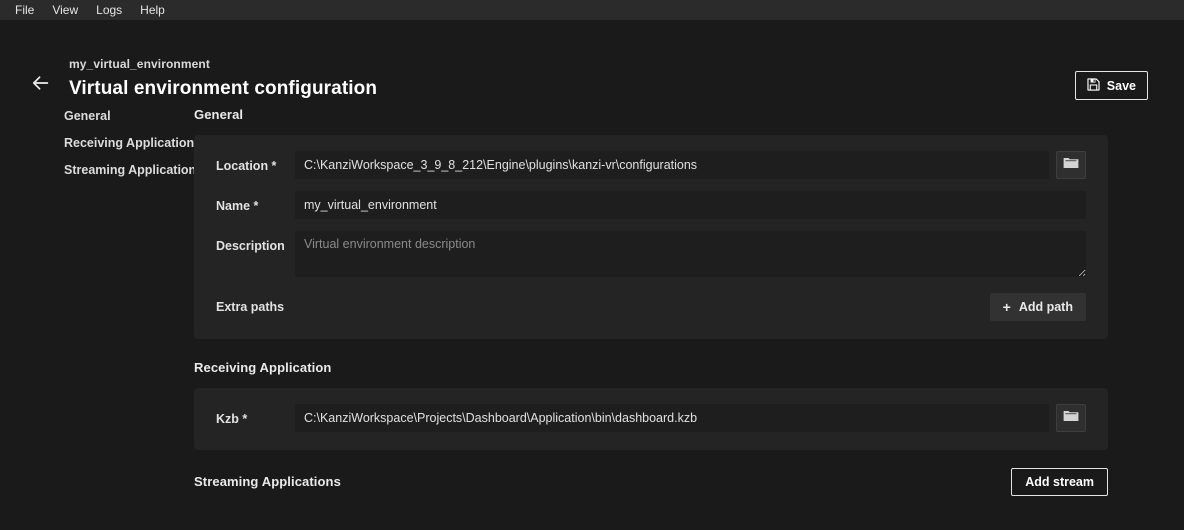 The image size is (1184, 530). Describe the element at coordinates (263, 367) in the screenshot. I see `section-heading-receiving-application: Receiving Application` at that location.